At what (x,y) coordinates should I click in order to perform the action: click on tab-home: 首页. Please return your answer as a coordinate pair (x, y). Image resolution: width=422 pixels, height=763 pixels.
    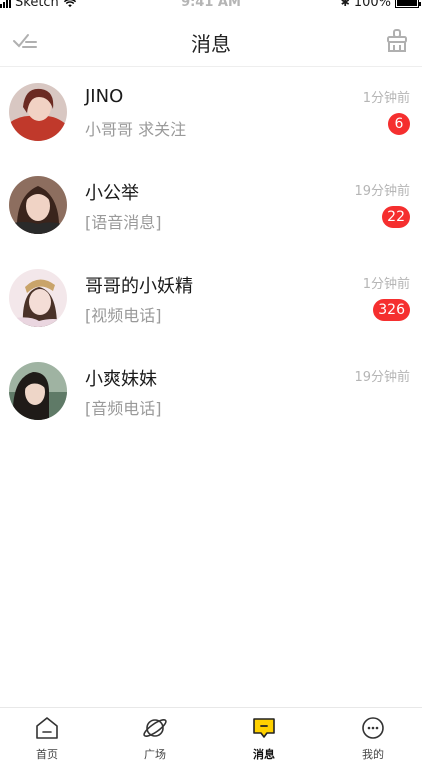
    Looking at the image, I should click on (47, 735).